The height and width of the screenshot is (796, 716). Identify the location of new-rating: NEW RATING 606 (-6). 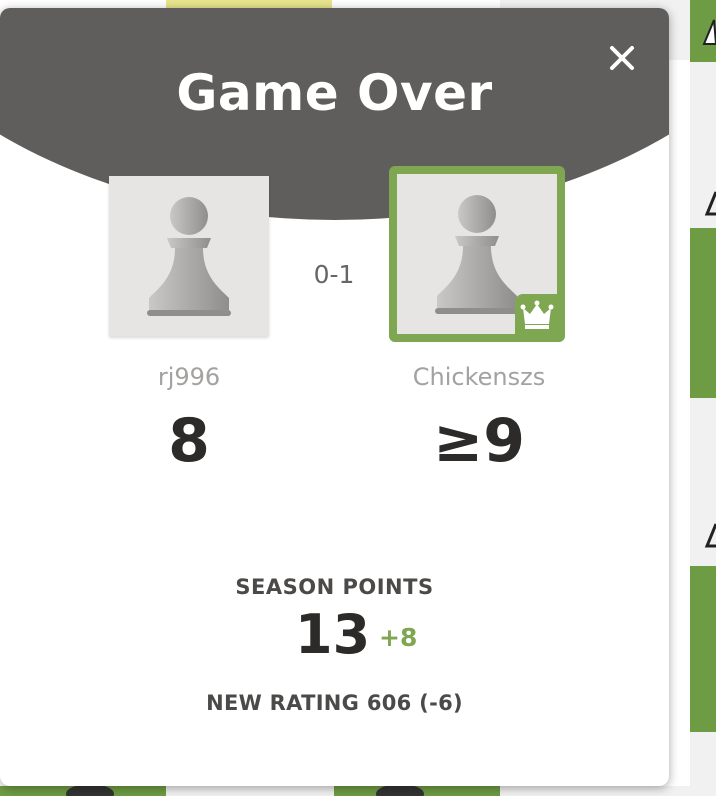
(334, 703).